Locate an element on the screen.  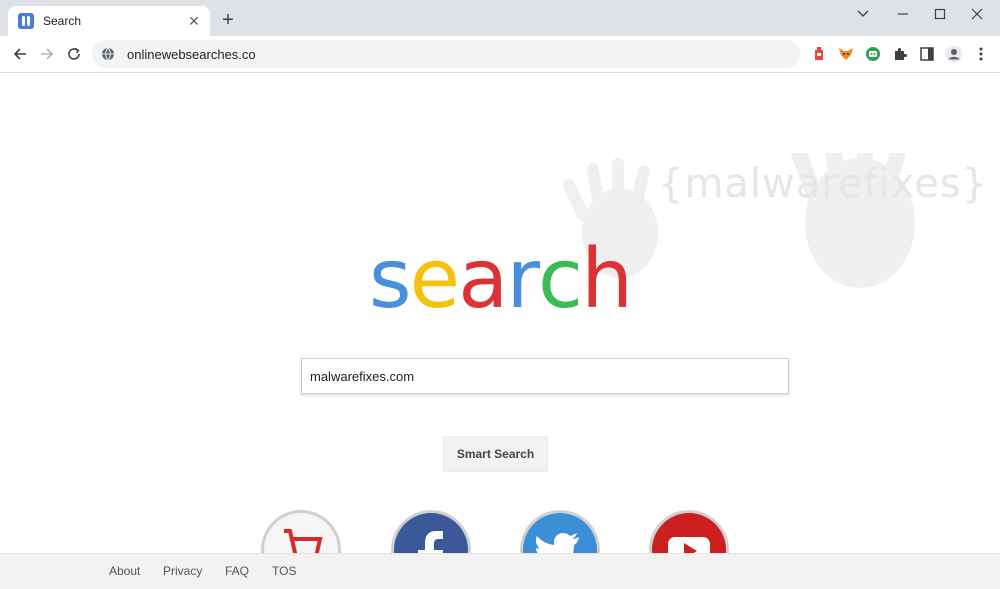
logo-letter: r is located at coordinates (523, 279).